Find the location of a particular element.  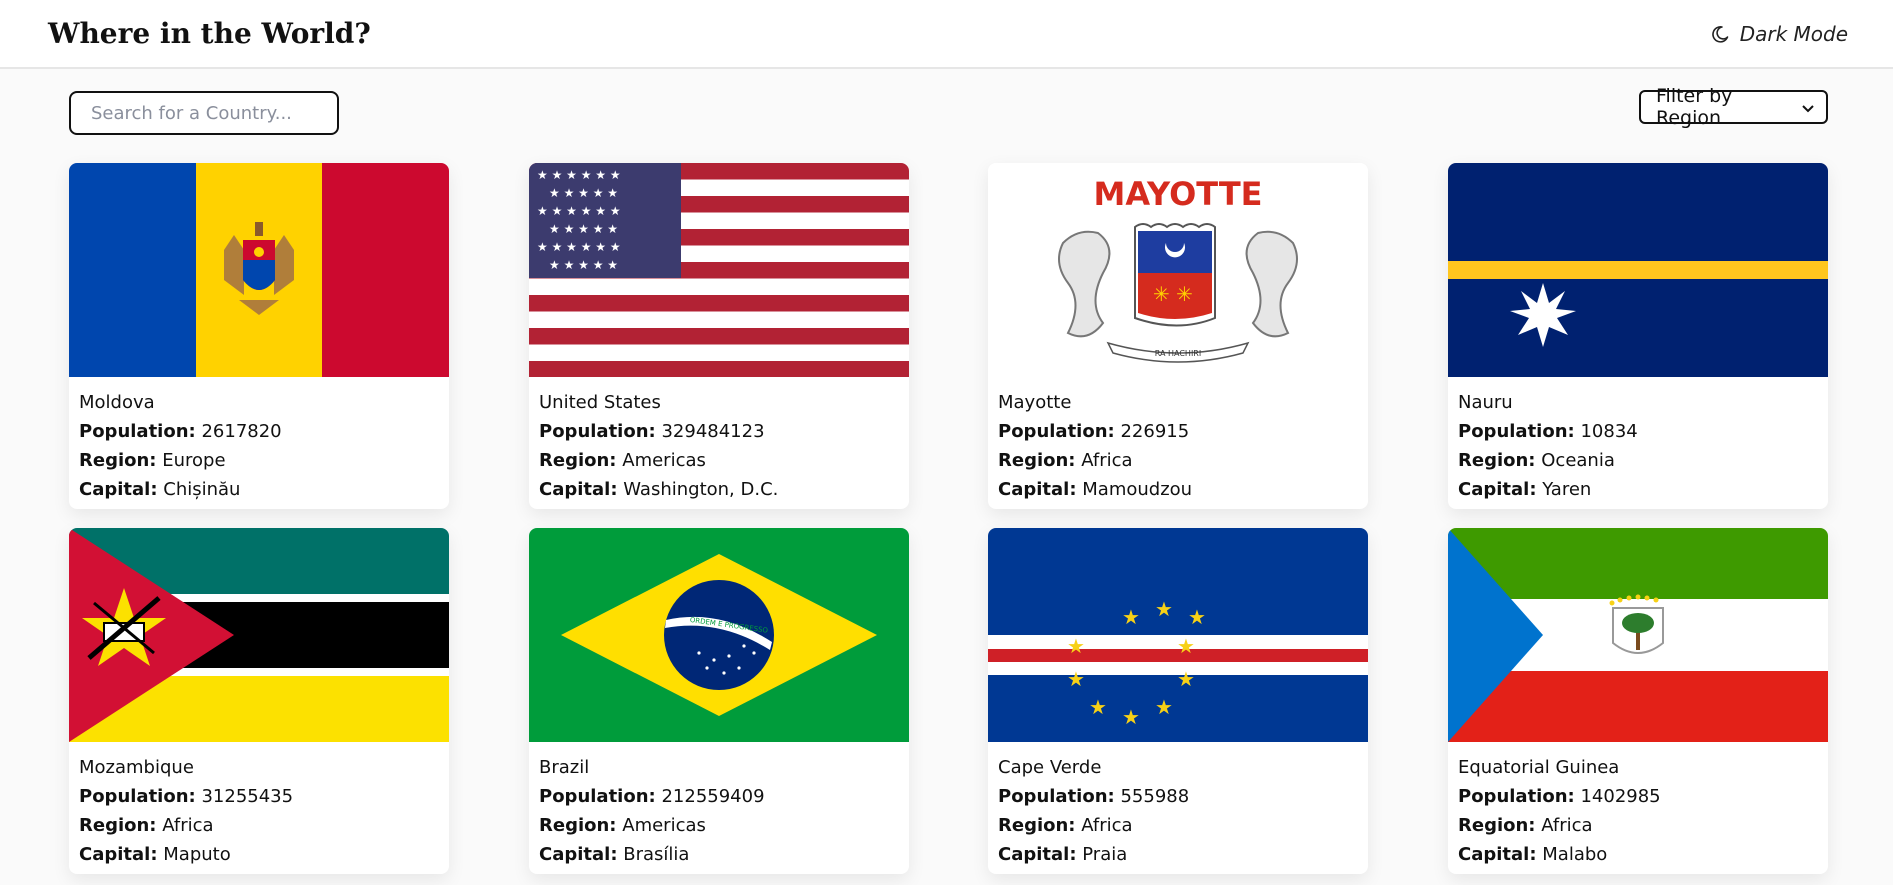

country-name: Equatorial Guinea is located at coordinates (1539, 767).